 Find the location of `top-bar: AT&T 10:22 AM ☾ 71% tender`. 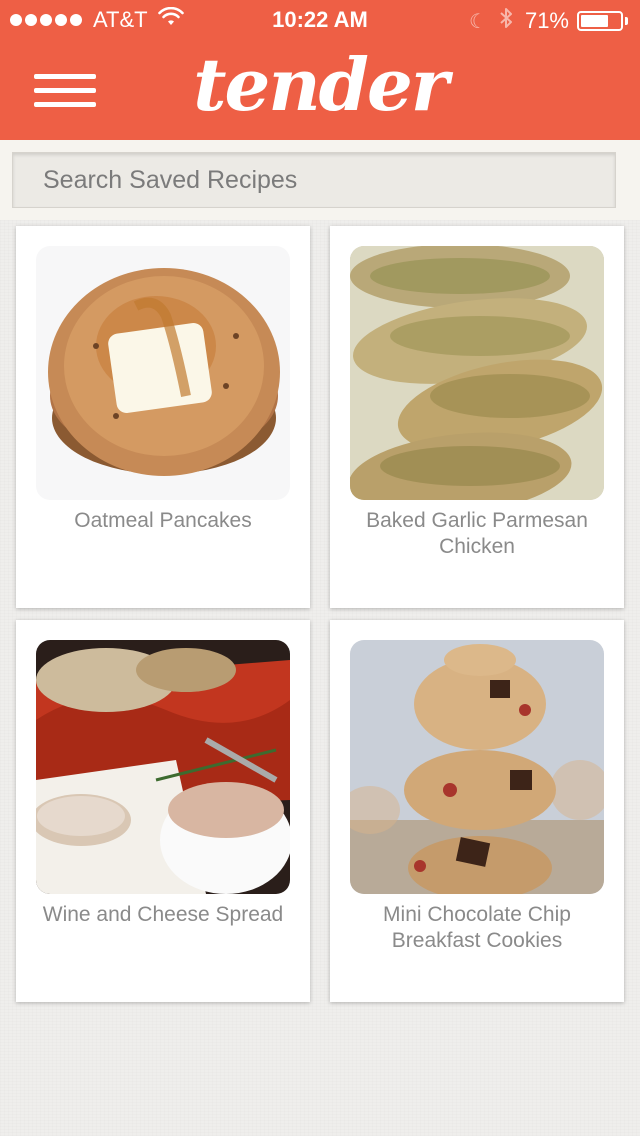

top-bar: AT&T 10:22 AM ☾ 71% tender is located at coordinates (320, 70).